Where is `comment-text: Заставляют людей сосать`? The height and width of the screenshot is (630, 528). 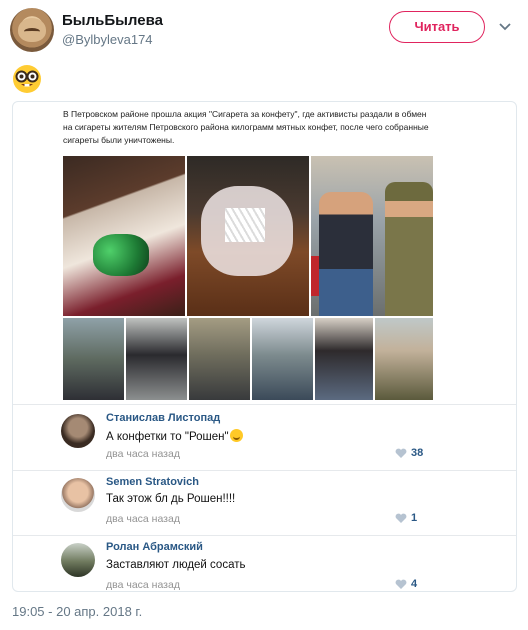 comment-text: Заставляют людей сосать is located at coordinates (176, 565).